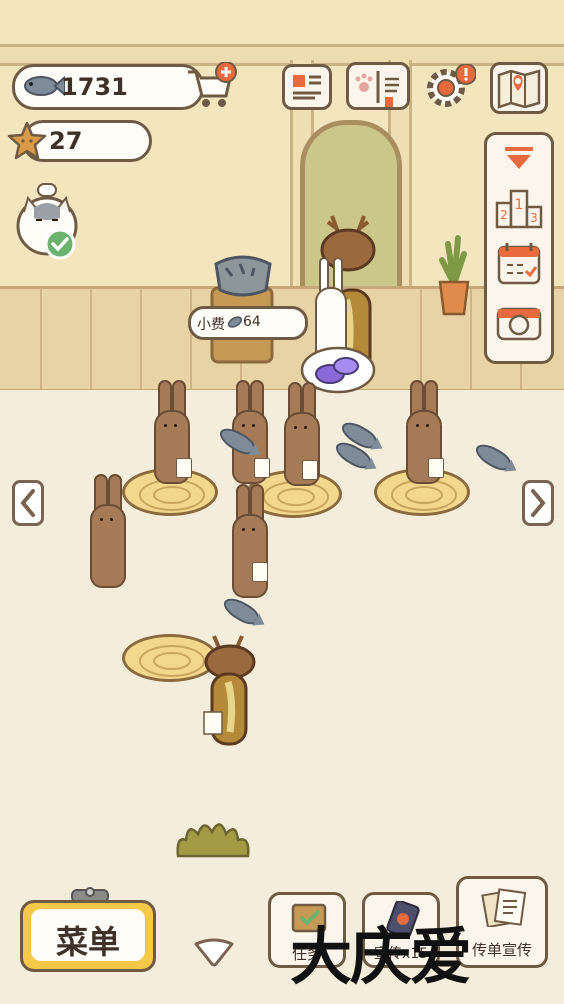 The image size is (564, 1004). What do you see at coordinates (60, 246) in the screenshot?
I see `check-badge-icon` at bounding box center [60, 246].